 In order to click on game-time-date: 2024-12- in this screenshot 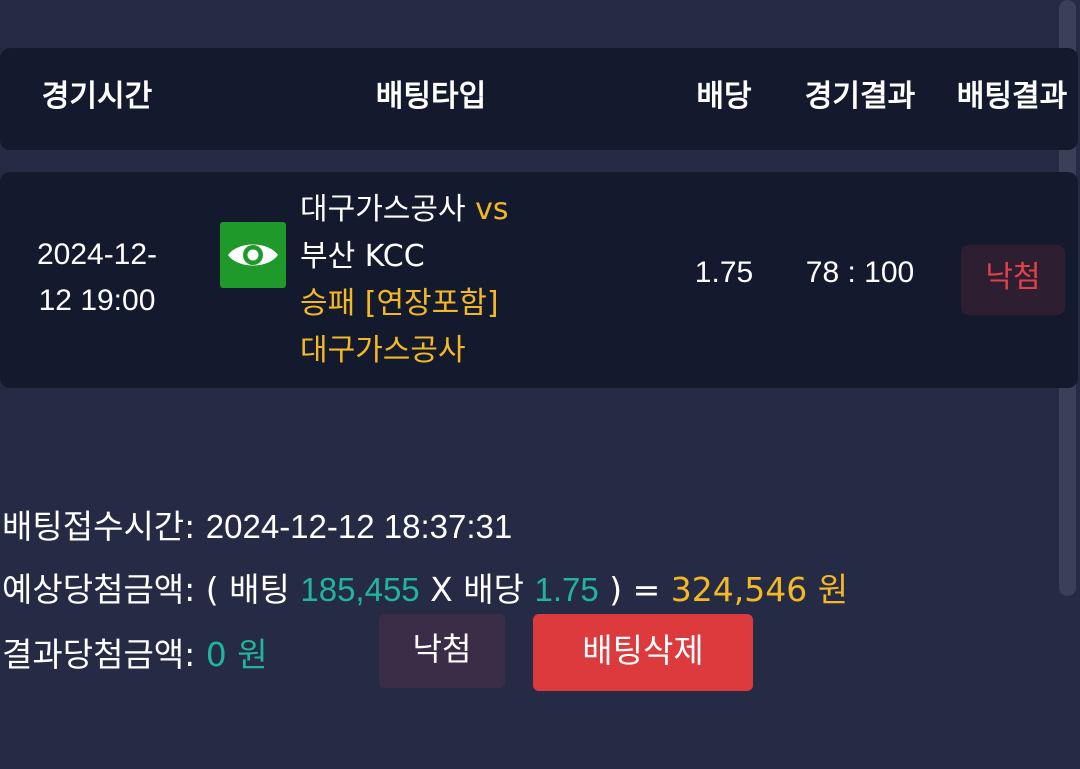, I will do `click(97, 254)`.